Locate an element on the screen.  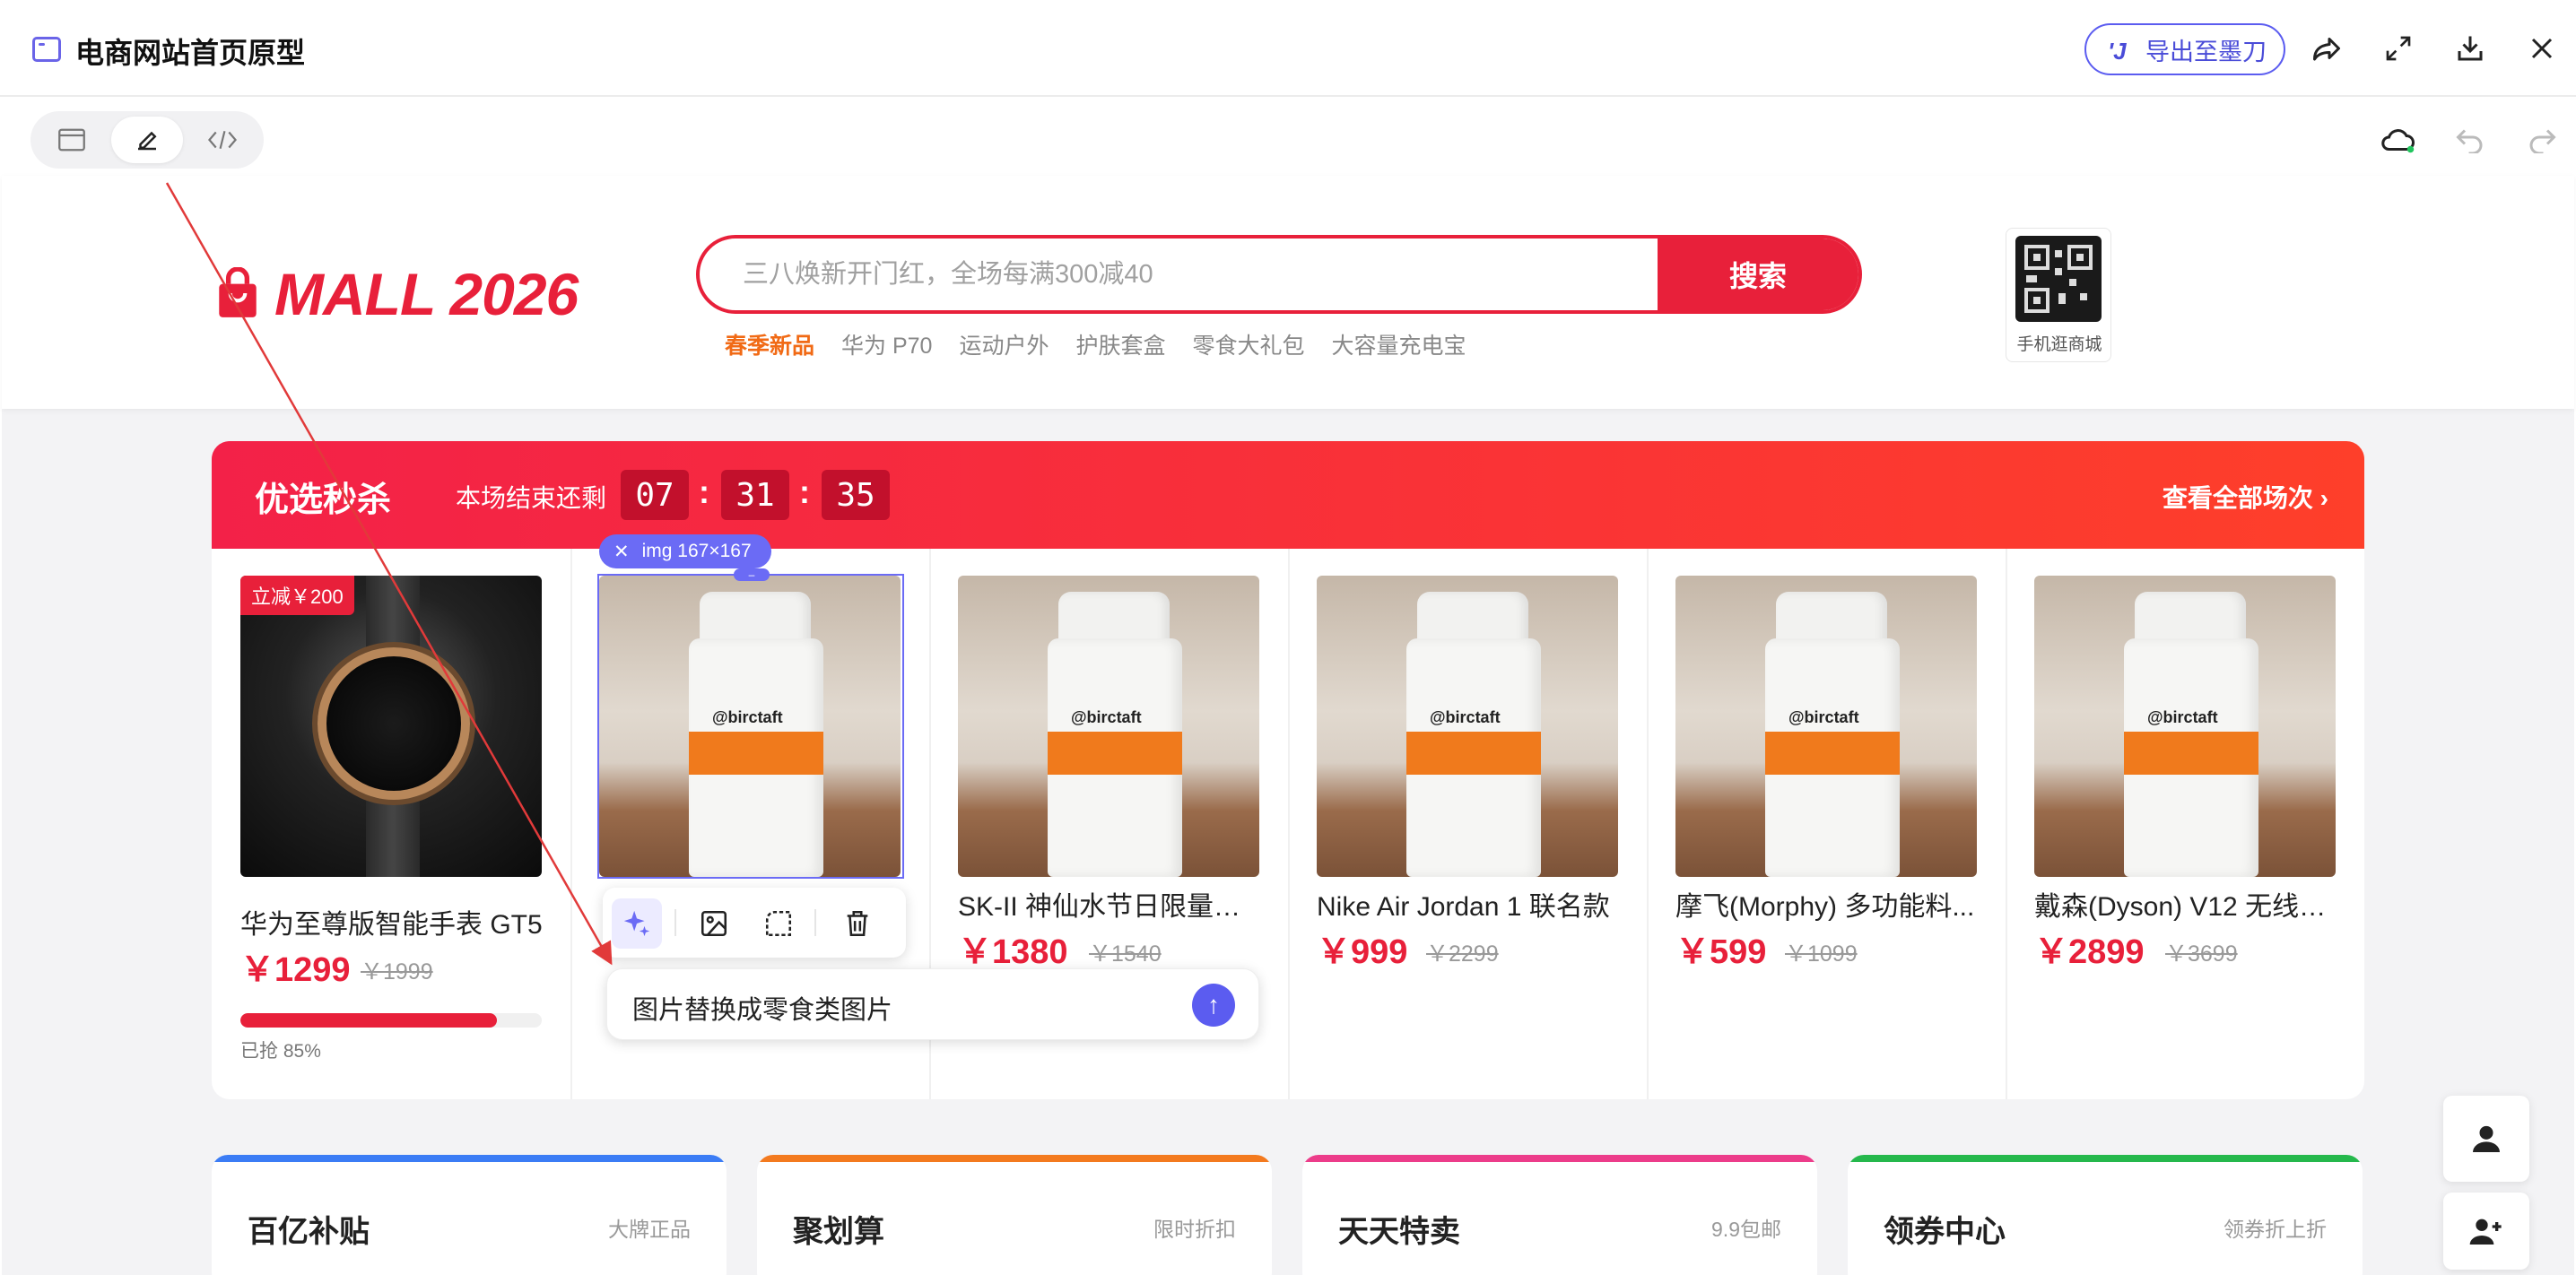
promo-card-title: 领券中心 is located at coordinates (1945, 1232).